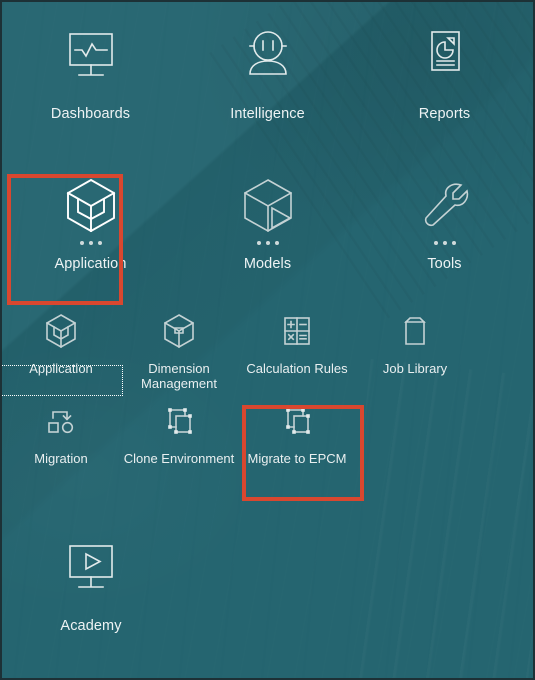 The height and width of the screenshot is (680, 535). I want to click on clipboard-icon, so click(415, 331).